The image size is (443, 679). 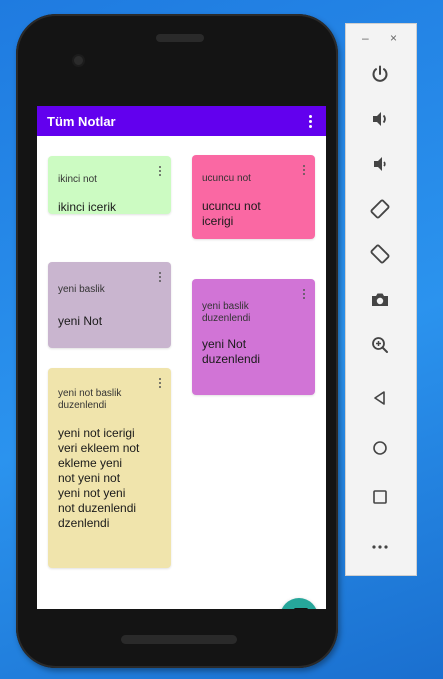 What do you see at coordinates (78, 60) in the screenshot?
I see `front-camera` at bounding box center [78, 60].